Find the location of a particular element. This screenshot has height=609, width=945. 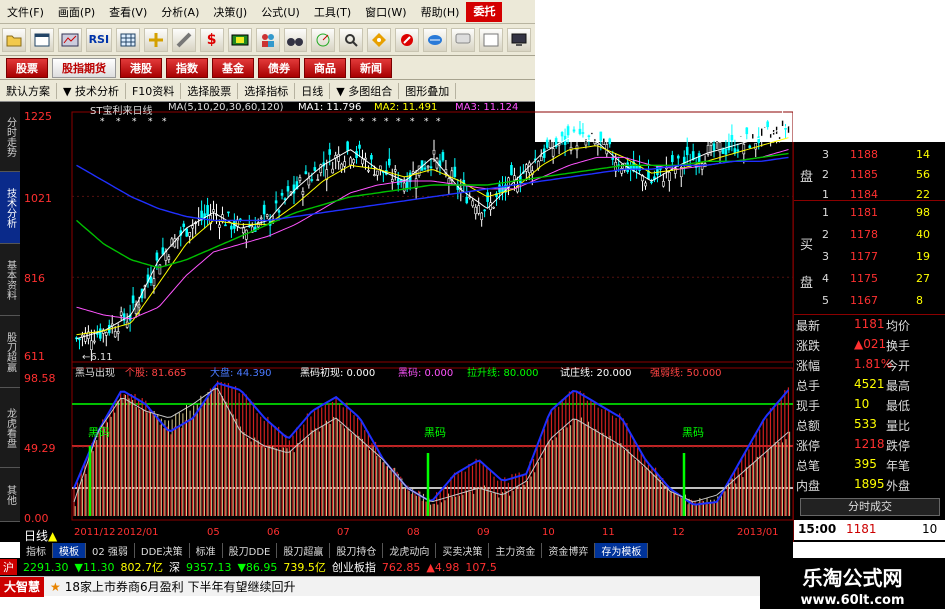

menu-screen: 画面(P) is located at coordinates (76, 12).